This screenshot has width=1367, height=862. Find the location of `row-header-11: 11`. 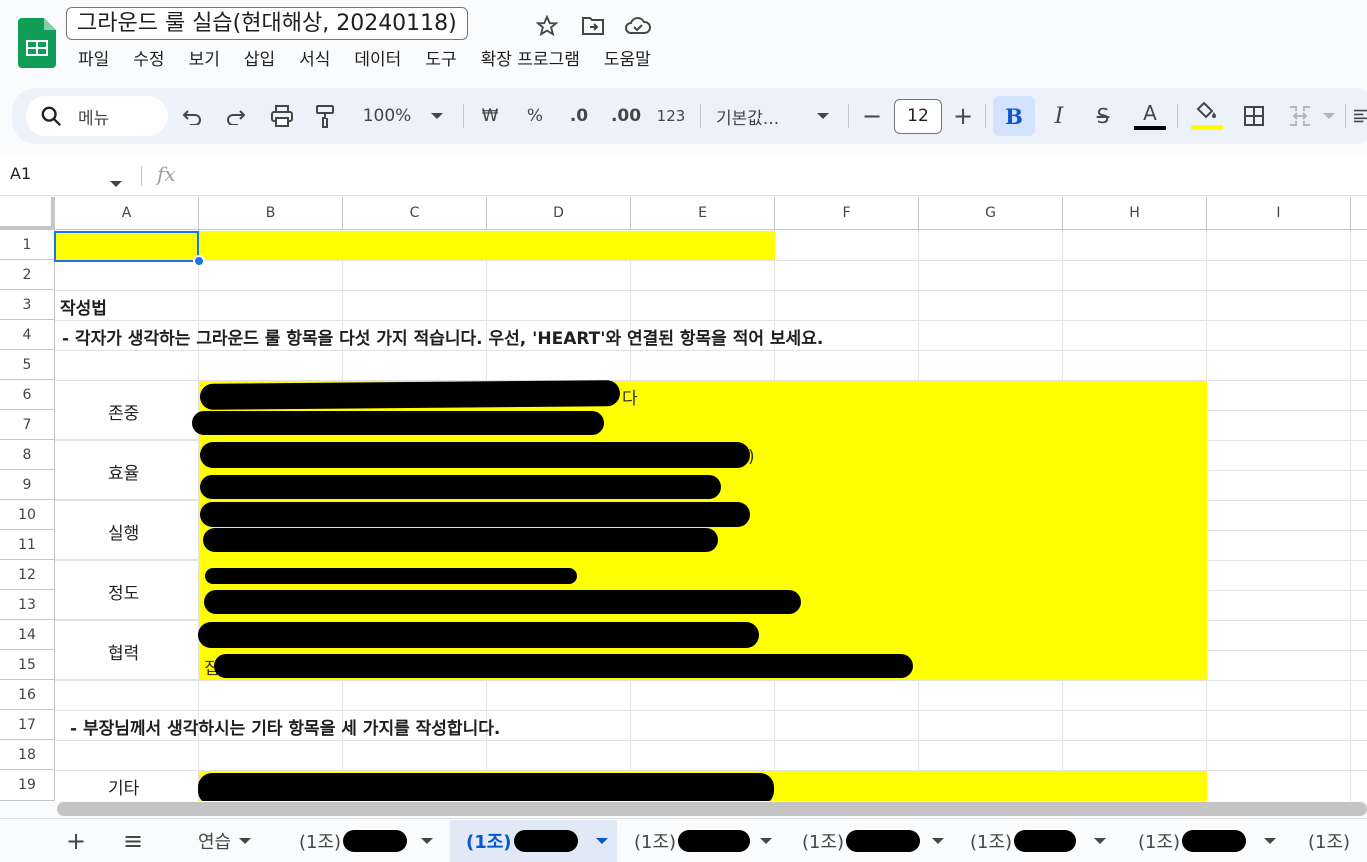

row-header-11: 11 is located at coordinates (27, 545).